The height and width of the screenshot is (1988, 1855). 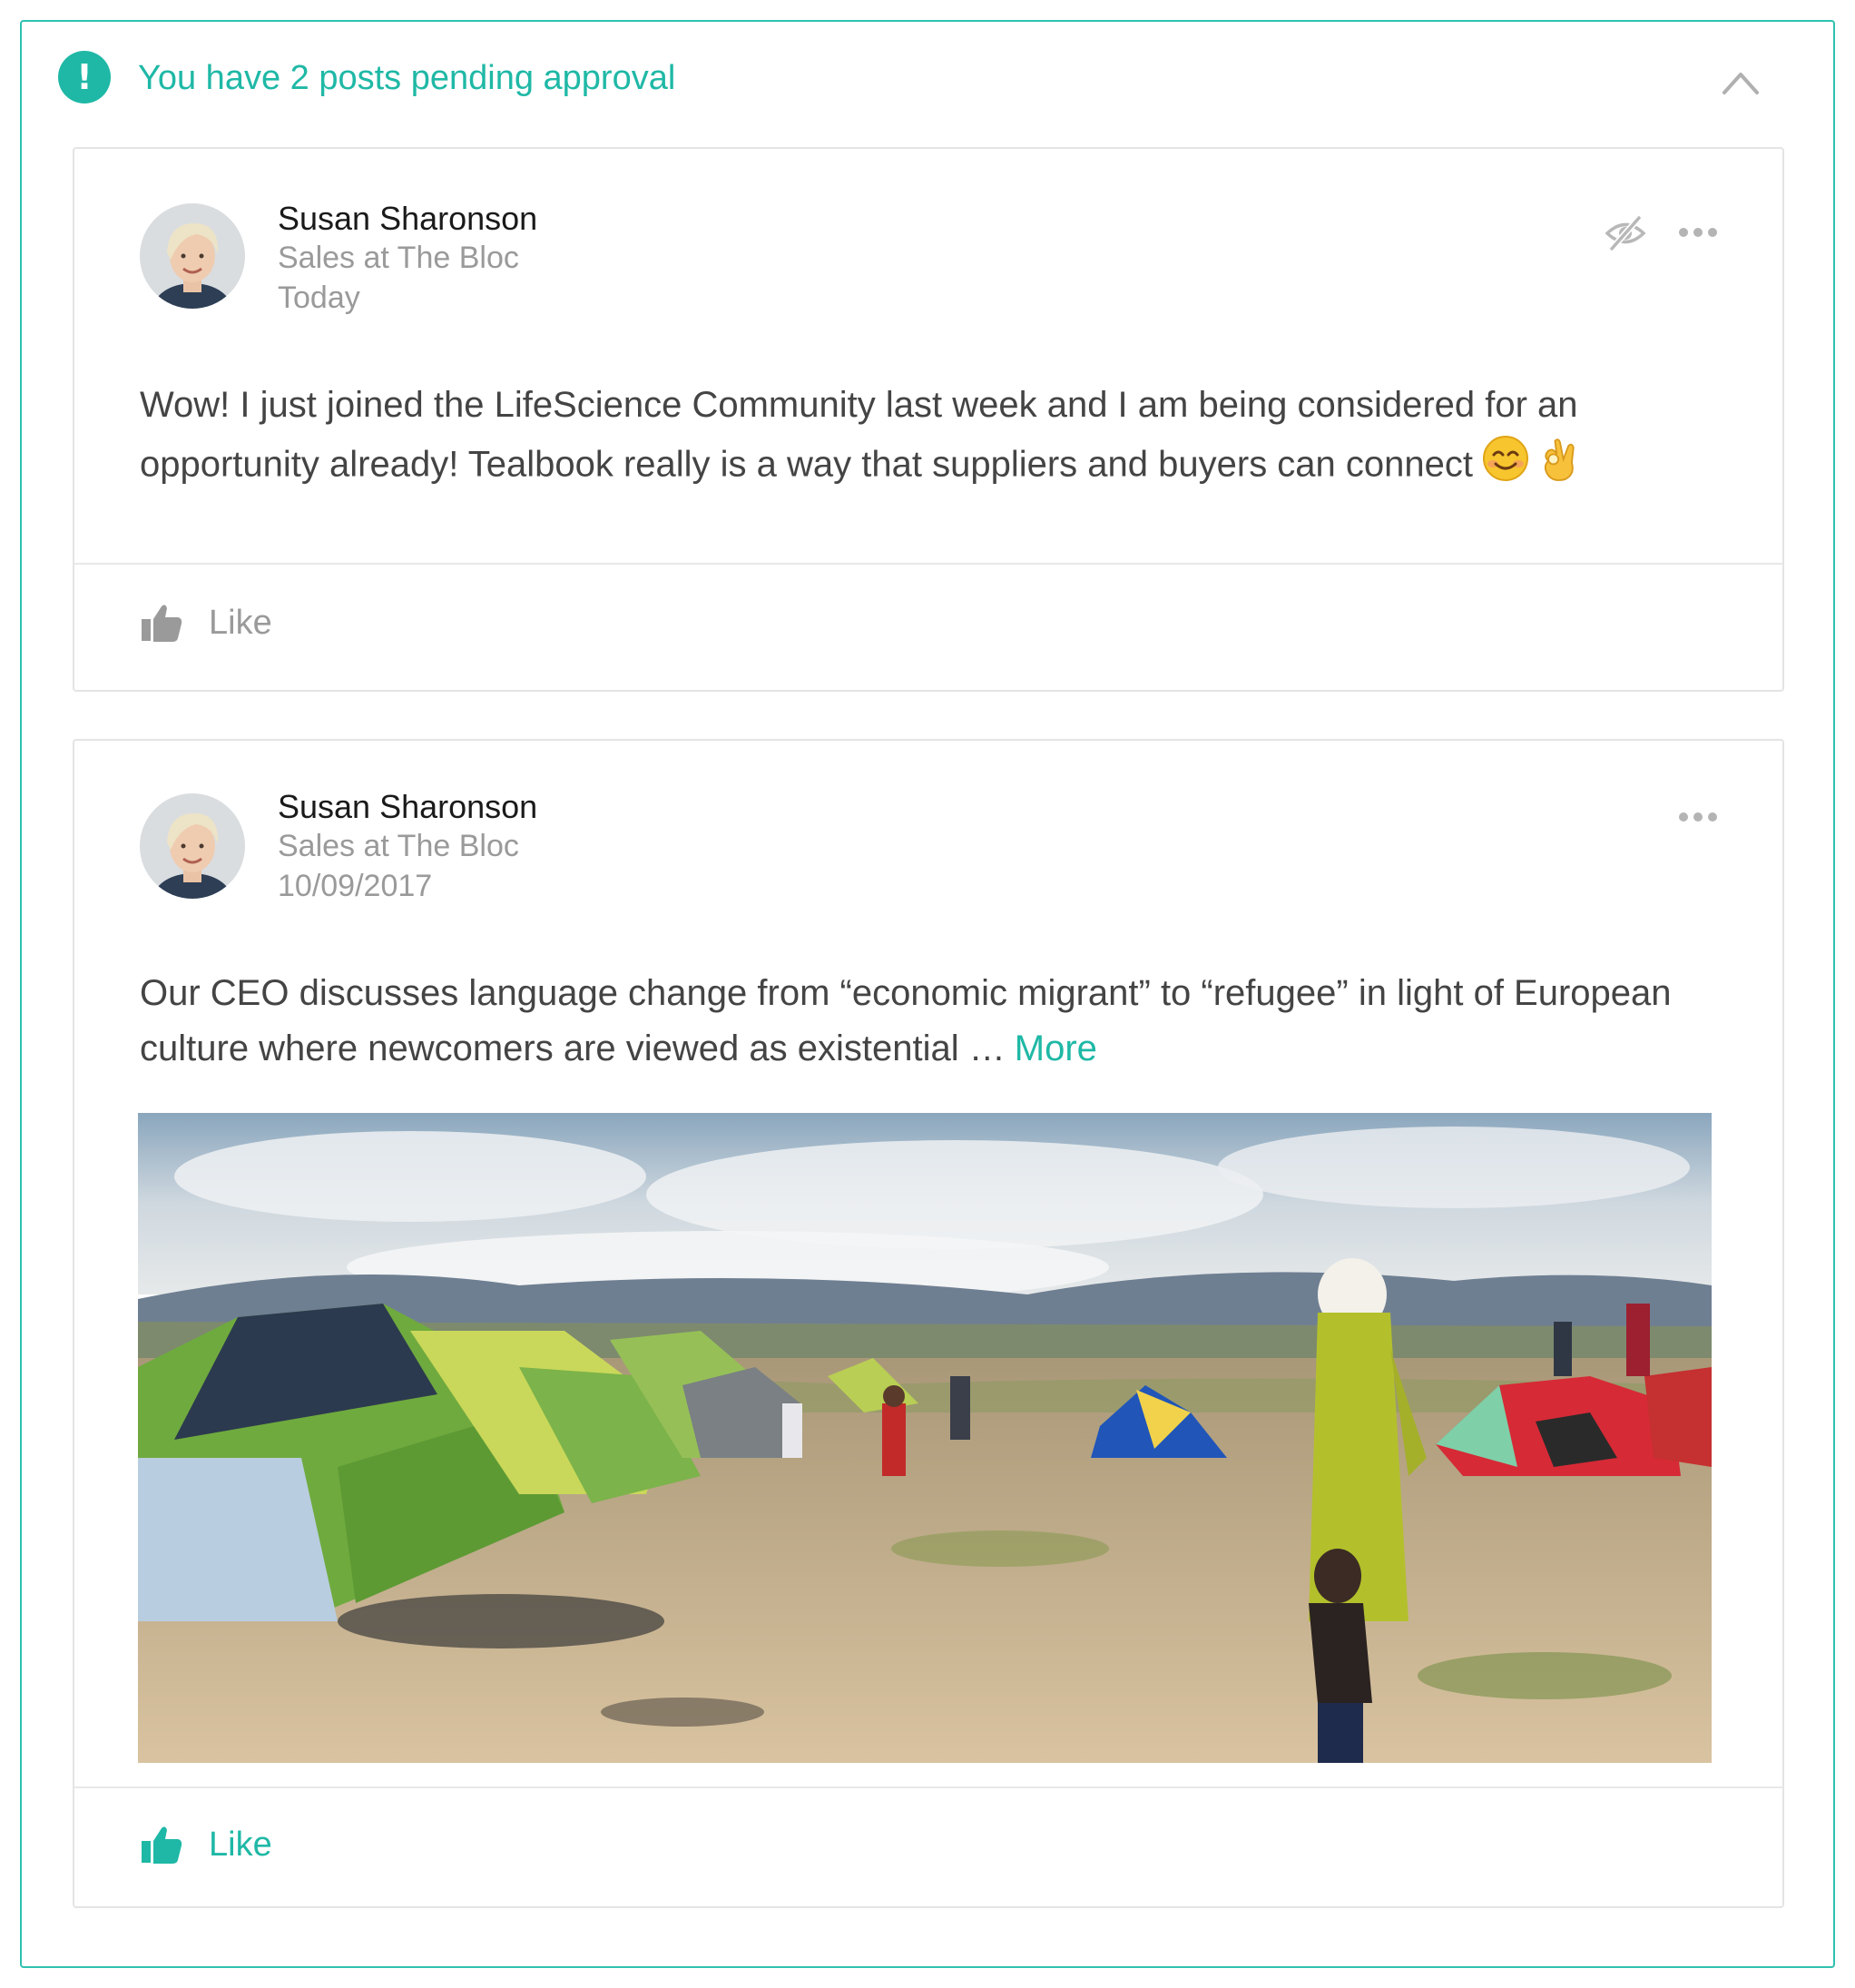 What do you see at coordinates (1505, 466) in the screenshot?
I see `smiling-face-emoji` at bounding box center [1505, 466].